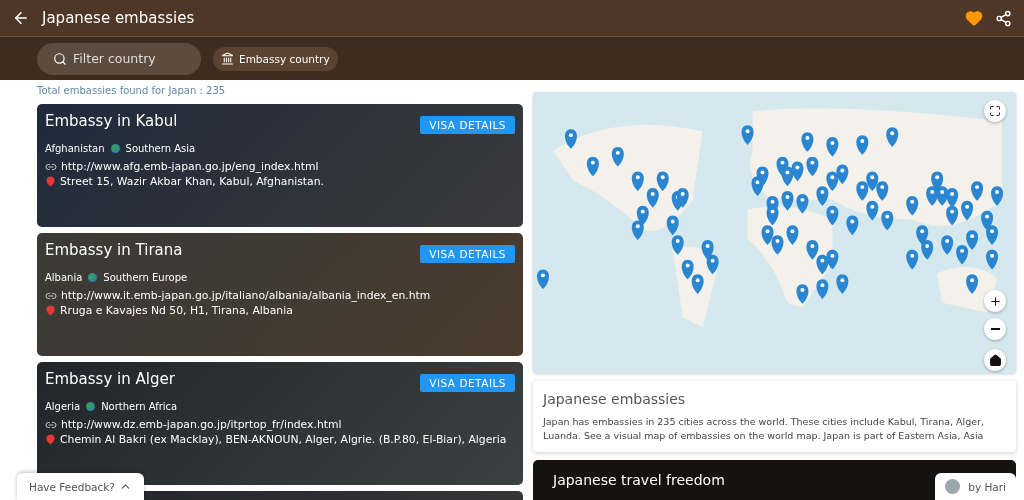  What do you see at coordinates (21, 18) in the screenshot?
I see `back-button` at bounding box center [21, 18].